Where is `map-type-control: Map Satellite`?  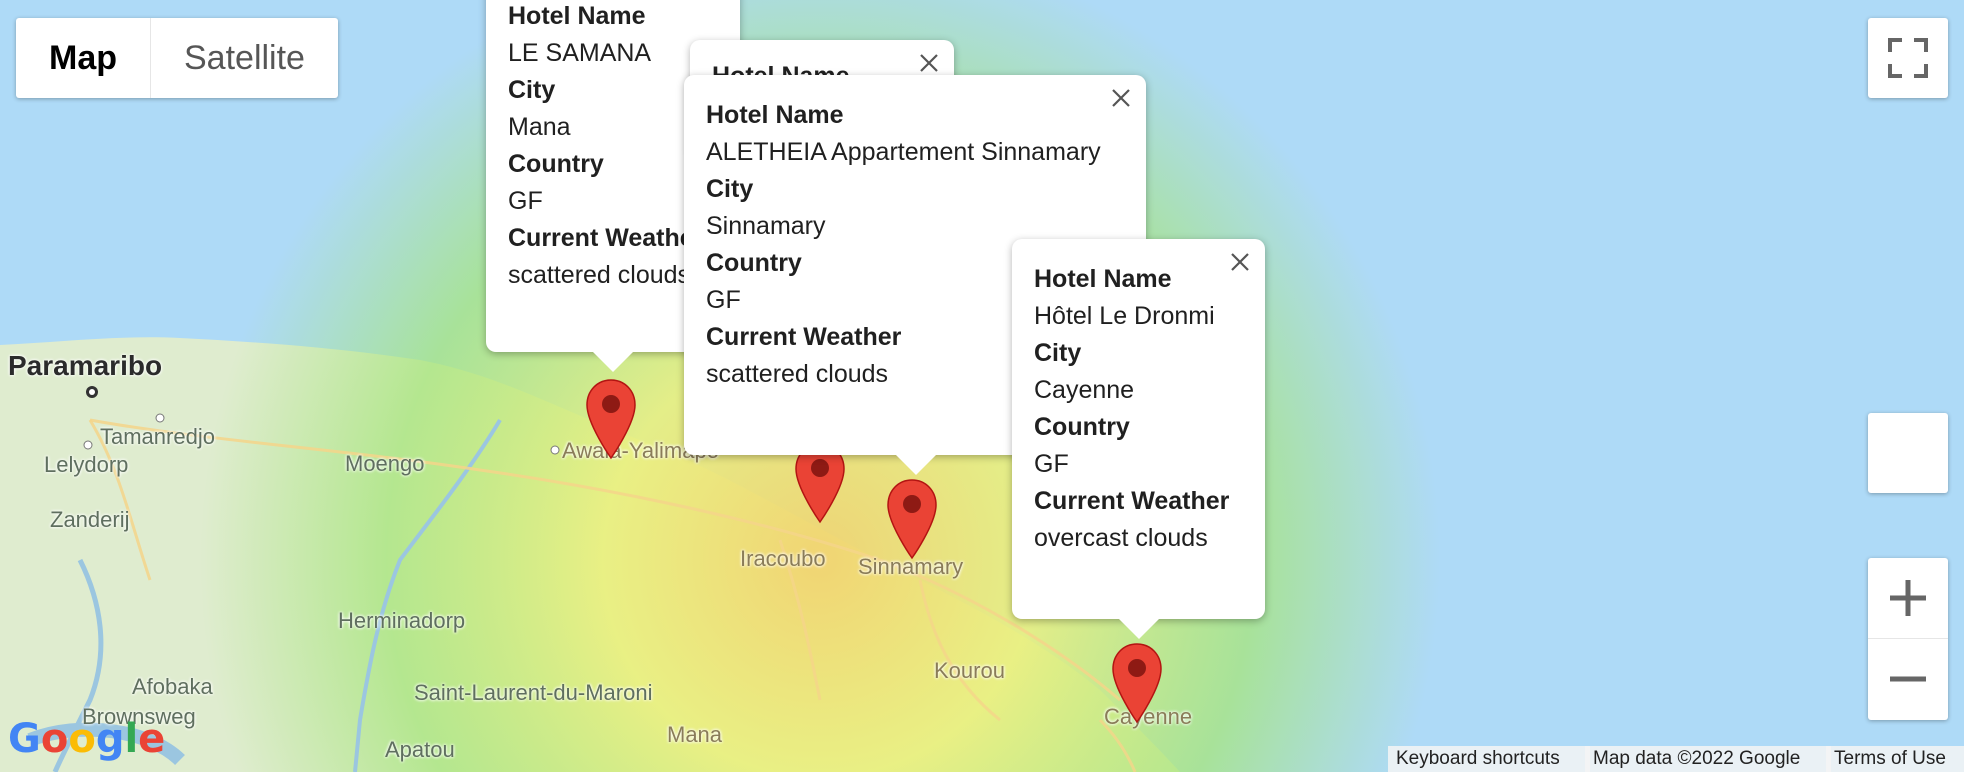 map-type-control: Map Satellite is located at coordinates (177, 58).